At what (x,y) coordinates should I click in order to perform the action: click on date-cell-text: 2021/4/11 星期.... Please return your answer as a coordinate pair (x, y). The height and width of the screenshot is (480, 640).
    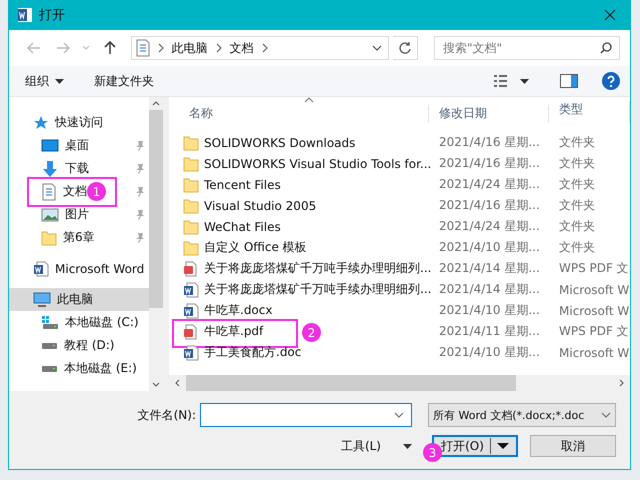
    Looking at the image, I should click on (489, 331).